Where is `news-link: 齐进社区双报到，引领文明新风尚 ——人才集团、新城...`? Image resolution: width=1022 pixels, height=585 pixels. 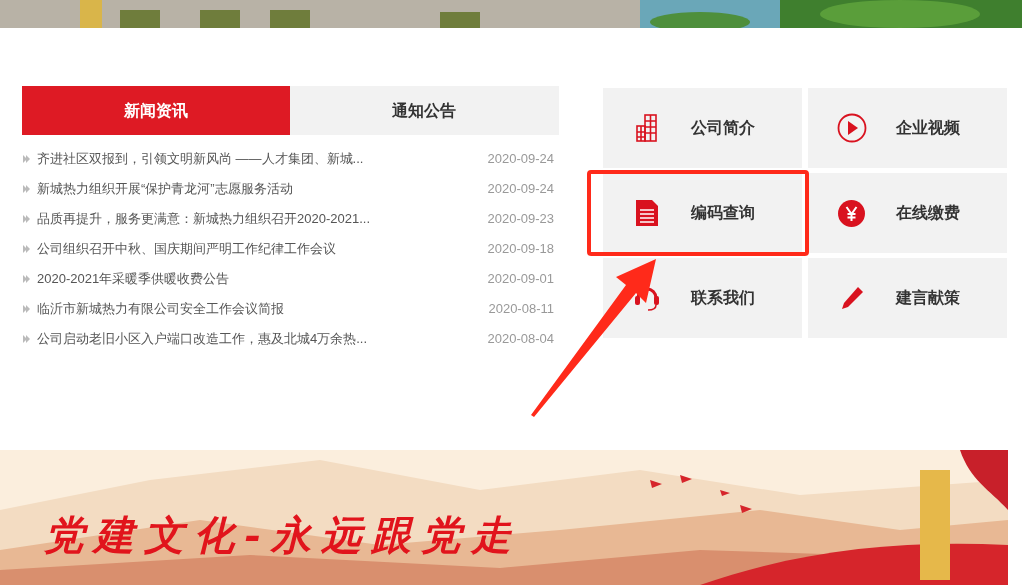 news-link: 齐进社区双报到，引领文明新风尚 ——人才集团、新城... is located at coordinates (200, 159).